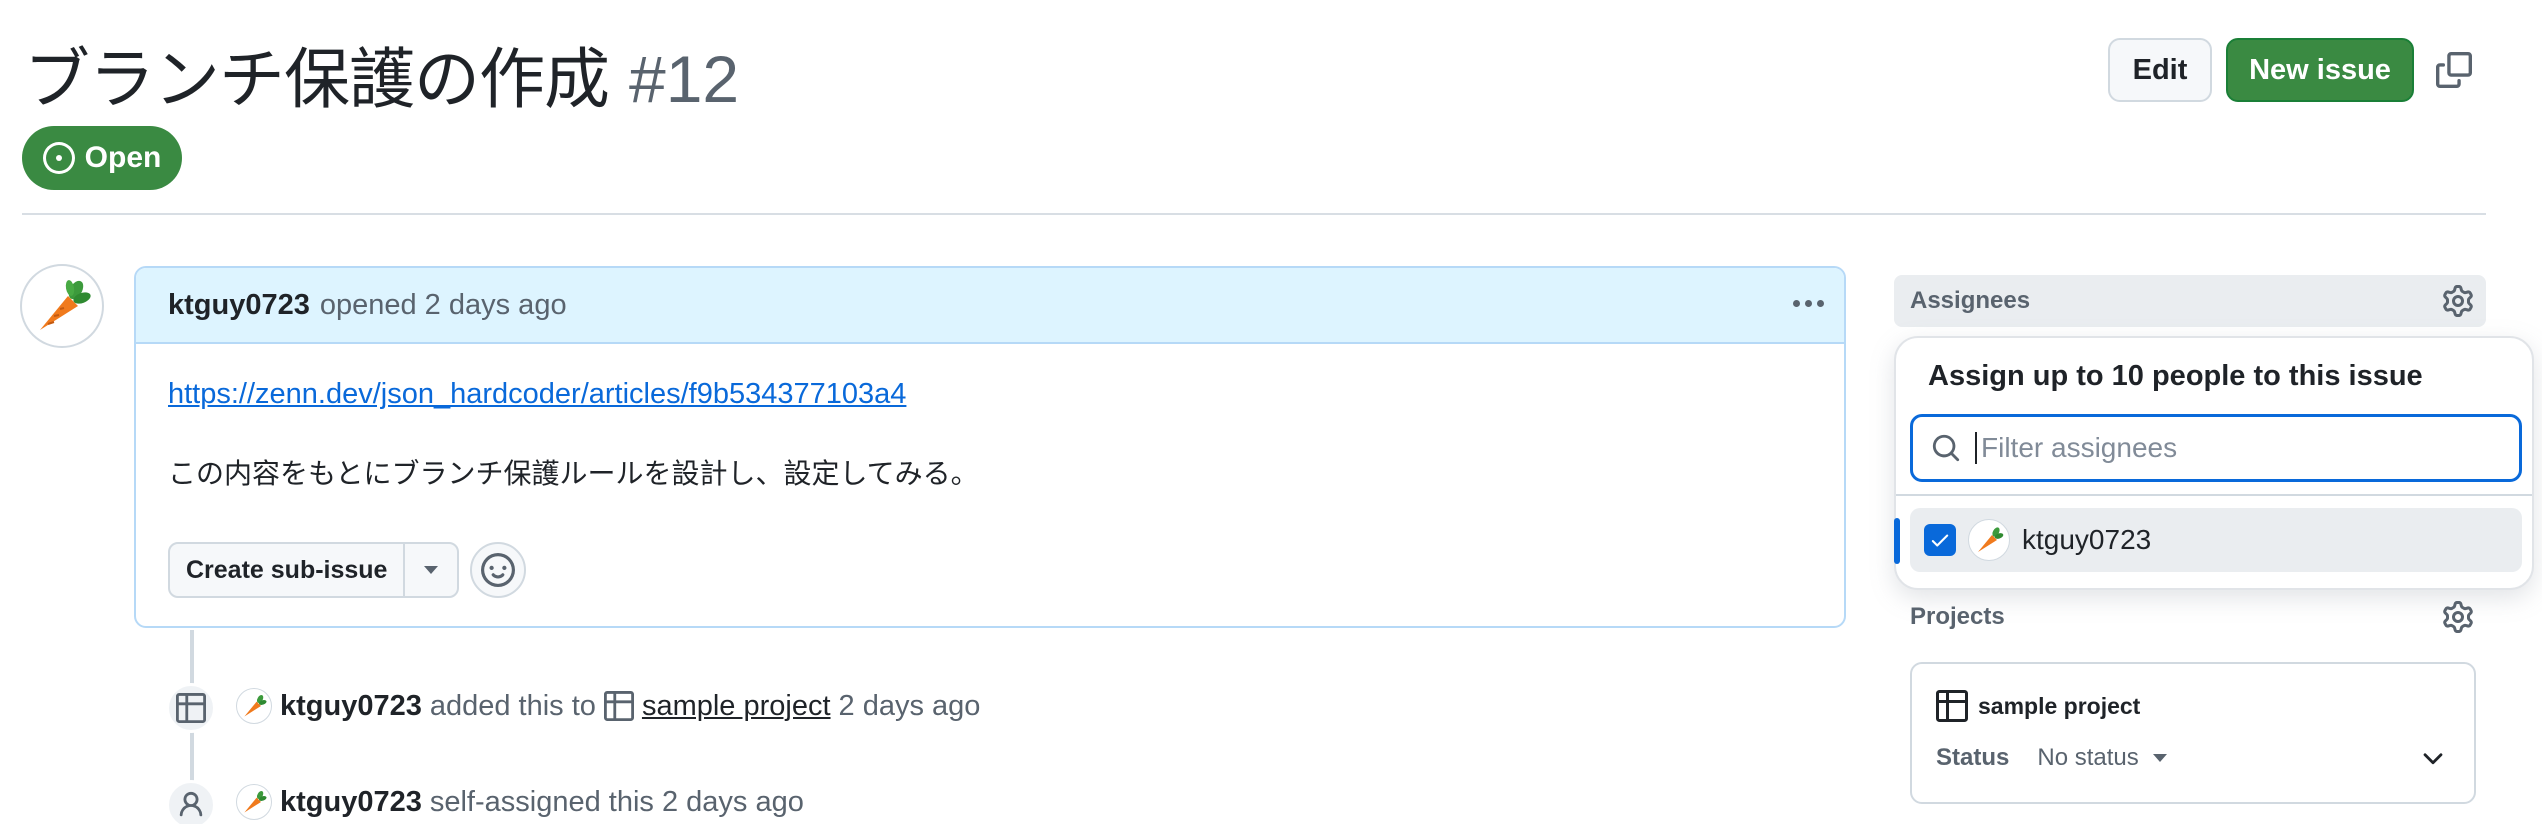 The height and width of the screenshot is (824, 2542). I want to click on project-card: sample project Status No status, so click(2193, 733).